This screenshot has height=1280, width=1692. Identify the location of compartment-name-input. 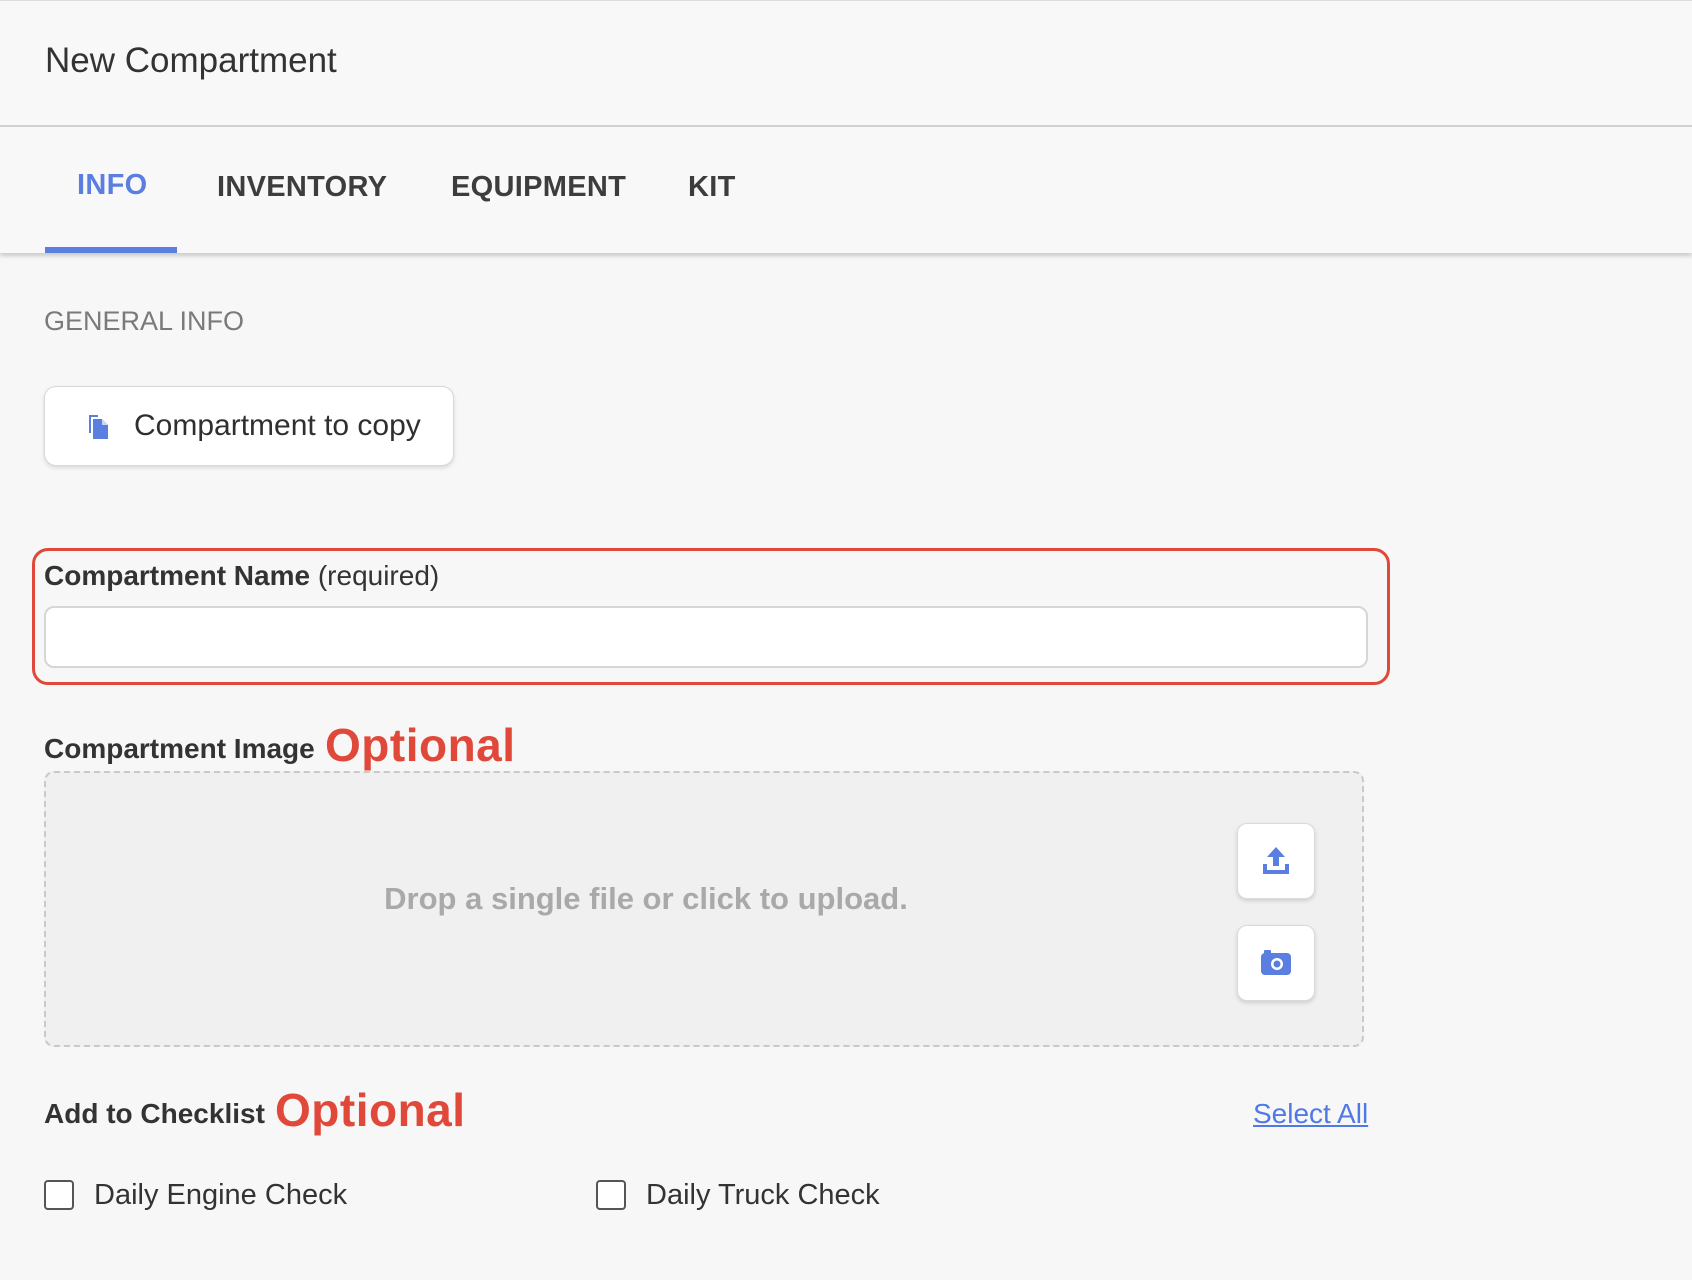
(706, 637).